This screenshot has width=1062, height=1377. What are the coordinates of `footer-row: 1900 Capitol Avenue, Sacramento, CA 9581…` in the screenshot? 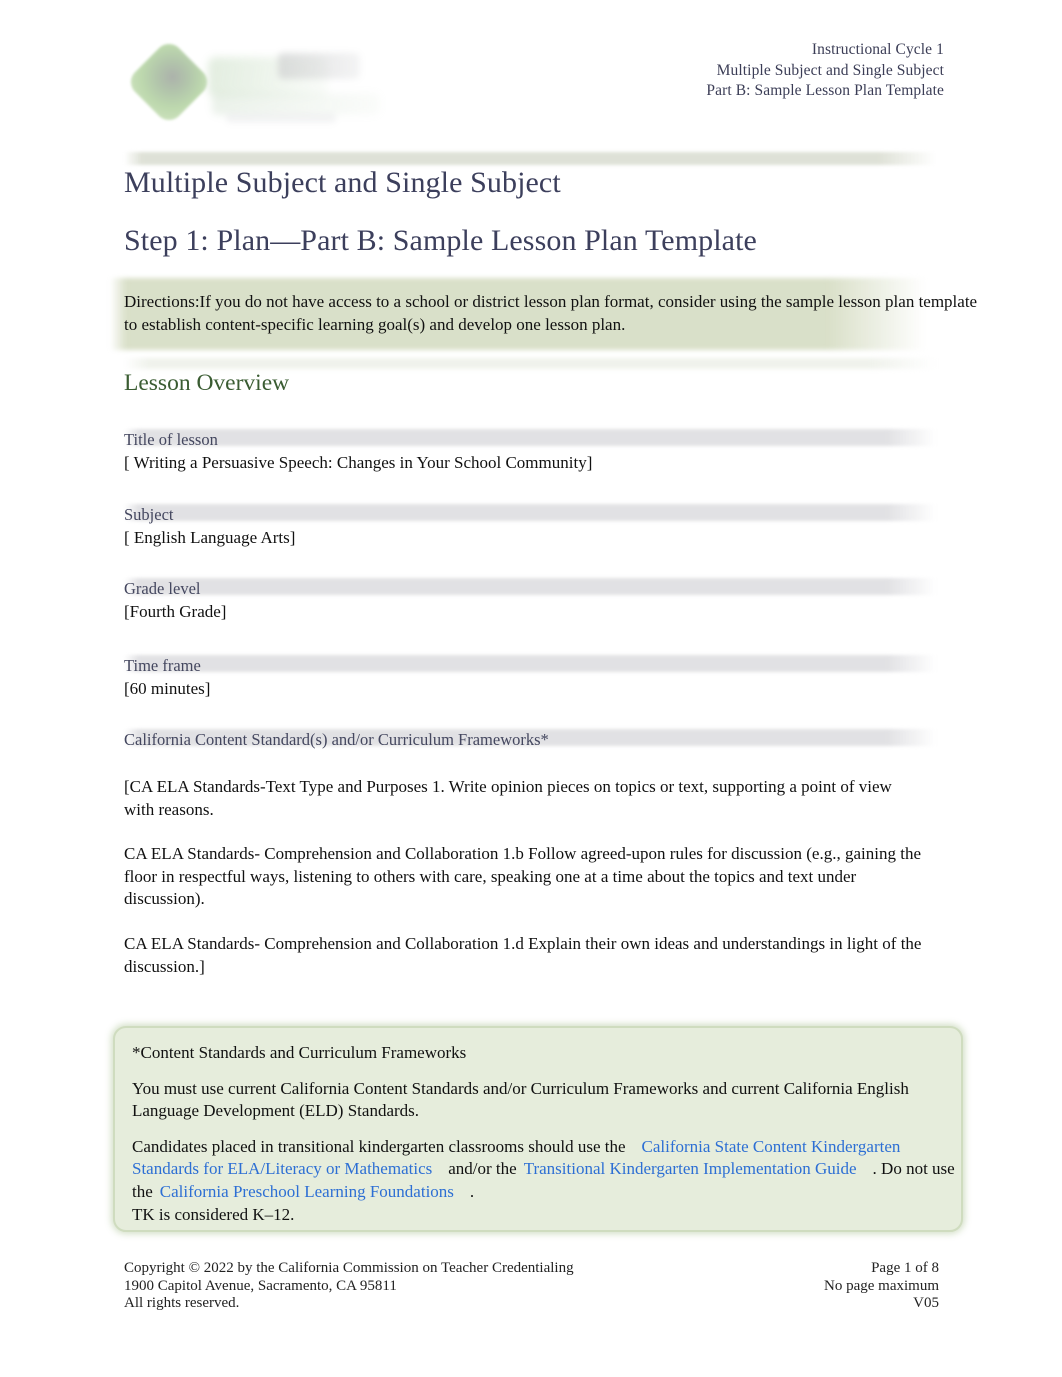 It's located at (531, 1287).